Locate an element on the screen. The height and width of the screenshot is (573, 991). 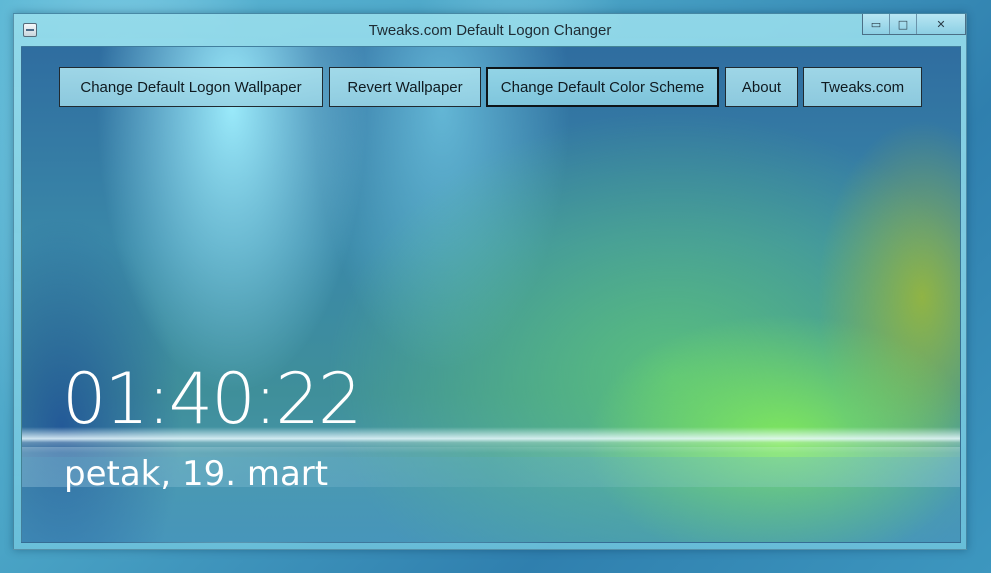
clock-date: petak, 19. mart is located at coordinates (196, 474).